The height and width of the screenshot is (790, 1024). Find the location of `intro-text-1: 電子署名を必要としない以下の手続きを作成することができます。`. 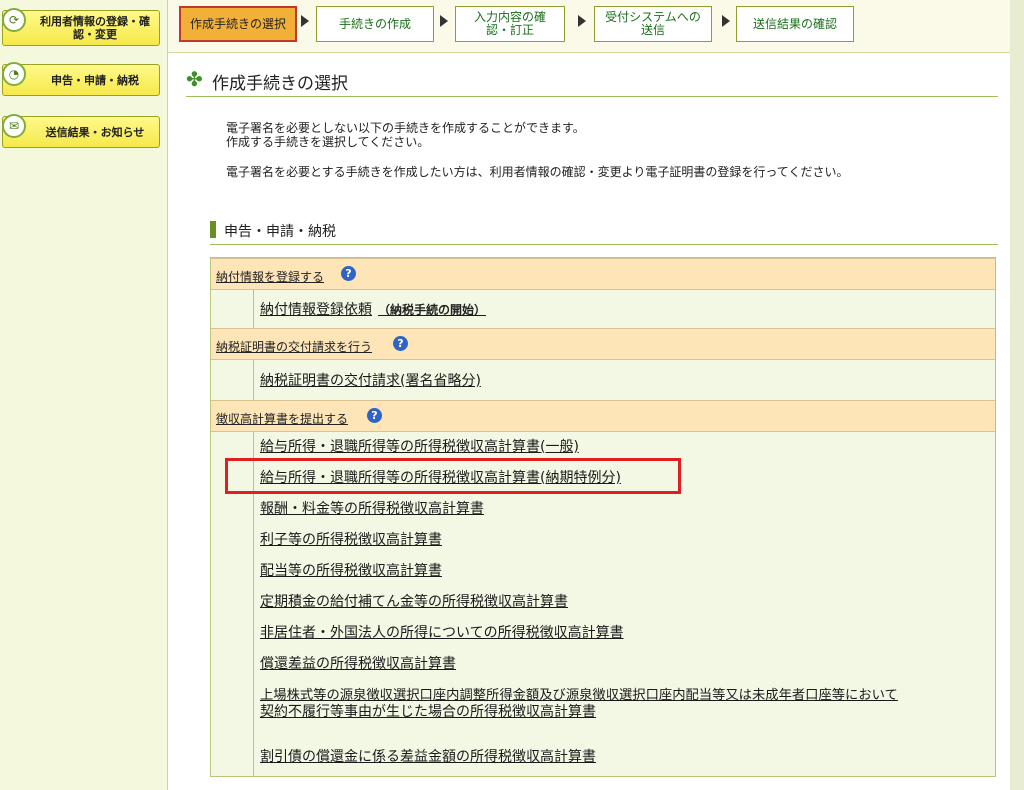

intro-text-1: 電子署名を必要としない以下の手続きを作成することができます。 is located at coordinates (405, 128).